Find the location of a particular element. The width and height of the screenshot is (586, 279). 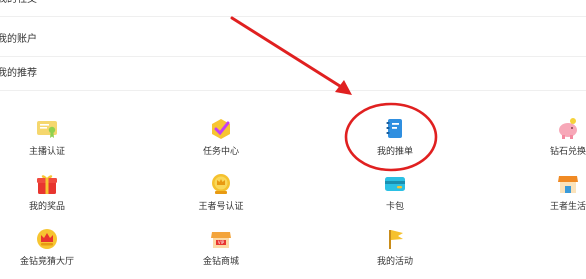

tile-my-tips: 我的推单 is located at coordinates (395, 143).